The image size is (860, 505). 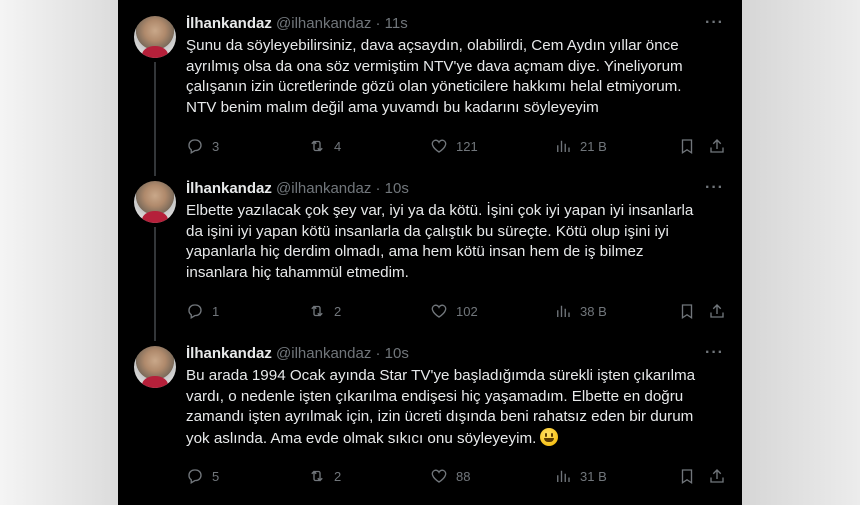 I want to click on tweet-actions: 3 4 121 21 B, so click(x=456, y=146).